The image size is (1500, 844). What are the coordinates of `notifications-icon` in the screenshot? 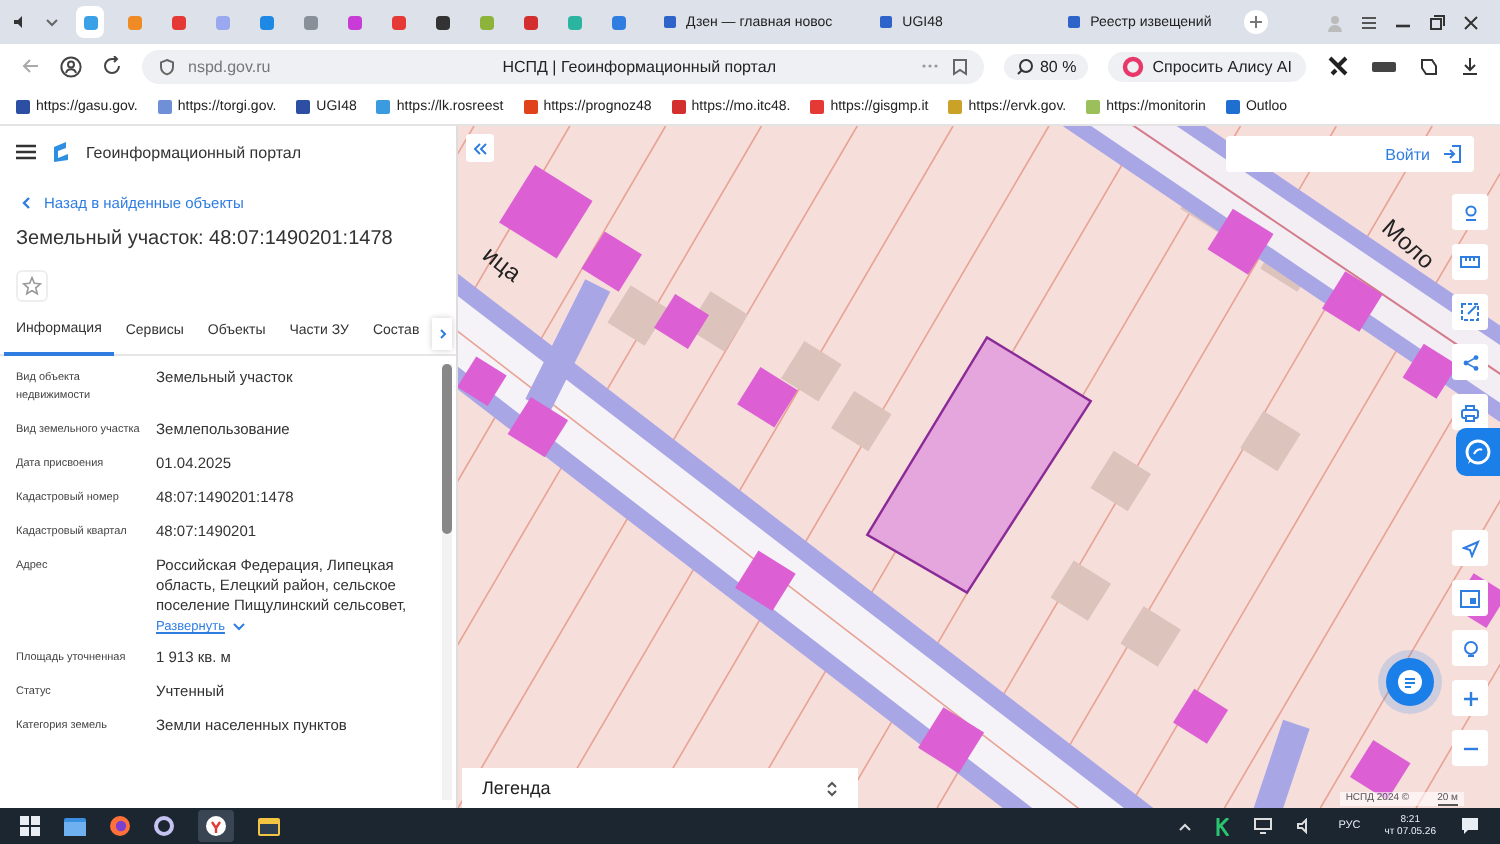 It's located at (1470, 826).